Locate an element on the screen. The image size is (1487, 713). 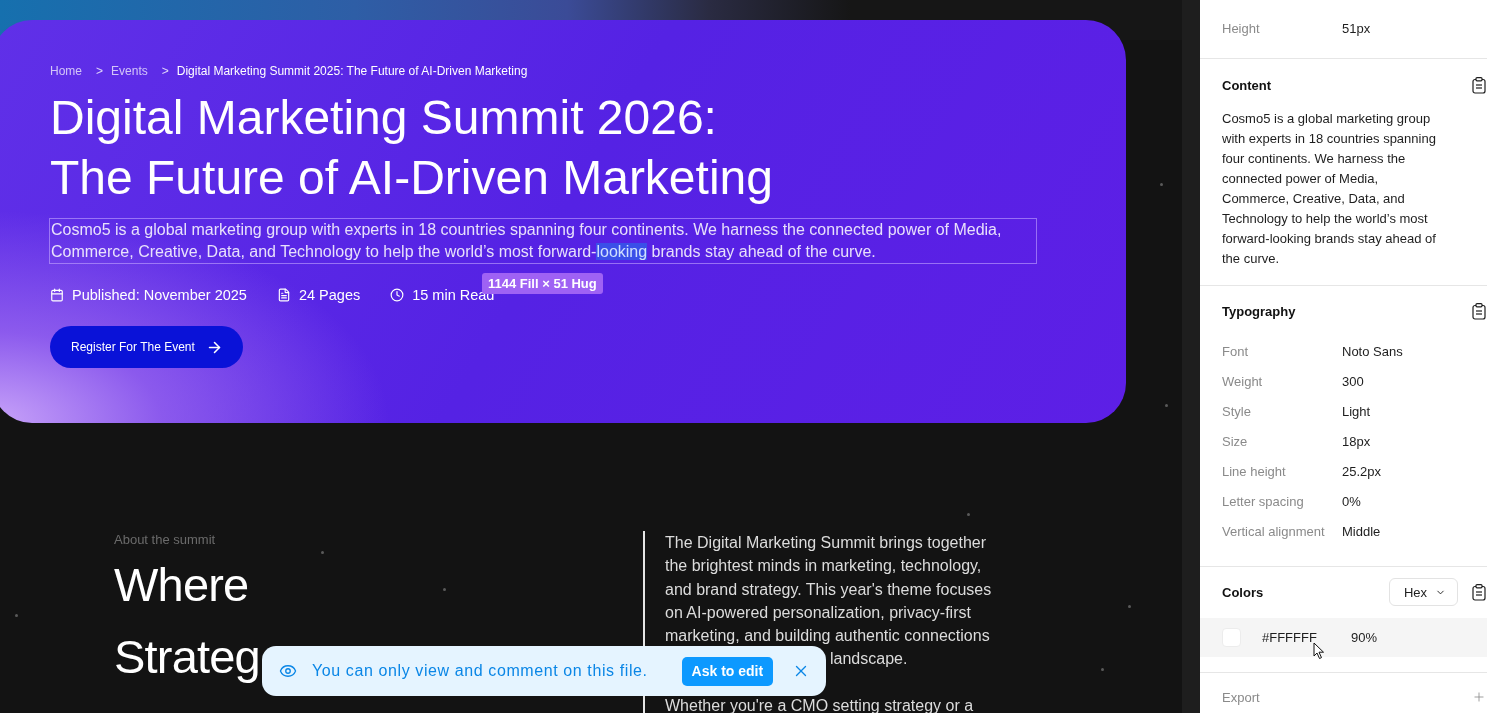
section-heading: Where Strateg is located at coordinates (187, 621).